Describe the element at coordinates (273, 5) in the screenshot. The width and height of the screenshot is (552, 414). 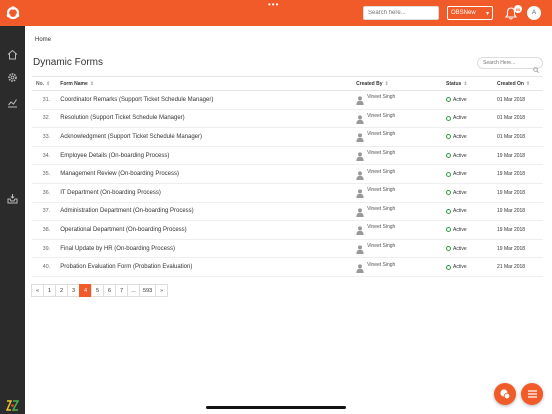
I see `multitask-dots-icon: •••` at that location.